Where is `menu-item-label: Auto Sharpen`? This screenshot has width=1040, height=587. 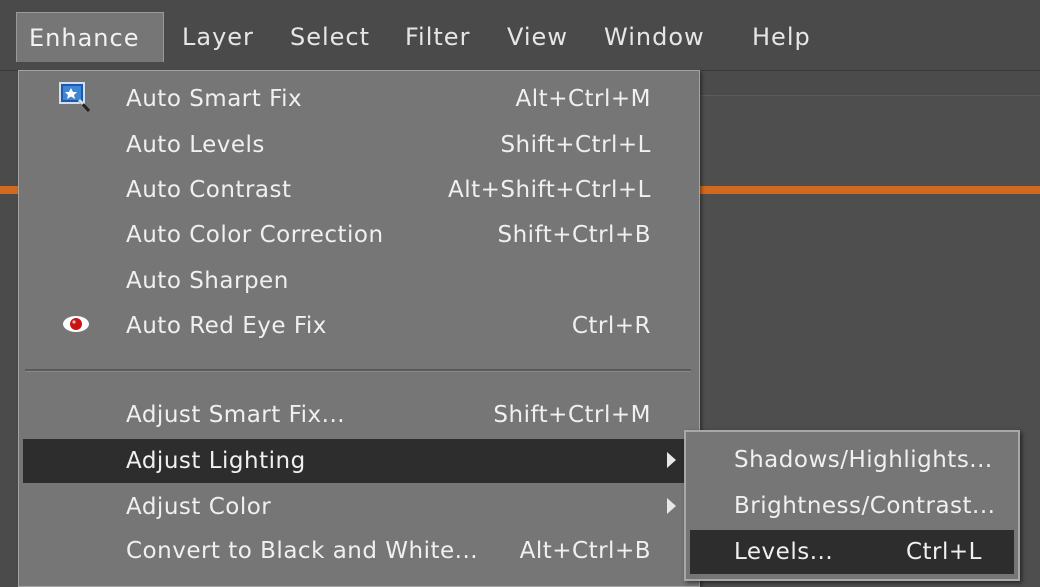
menu-item-label: Auto Sharpen is located at coordinates (207, 281).